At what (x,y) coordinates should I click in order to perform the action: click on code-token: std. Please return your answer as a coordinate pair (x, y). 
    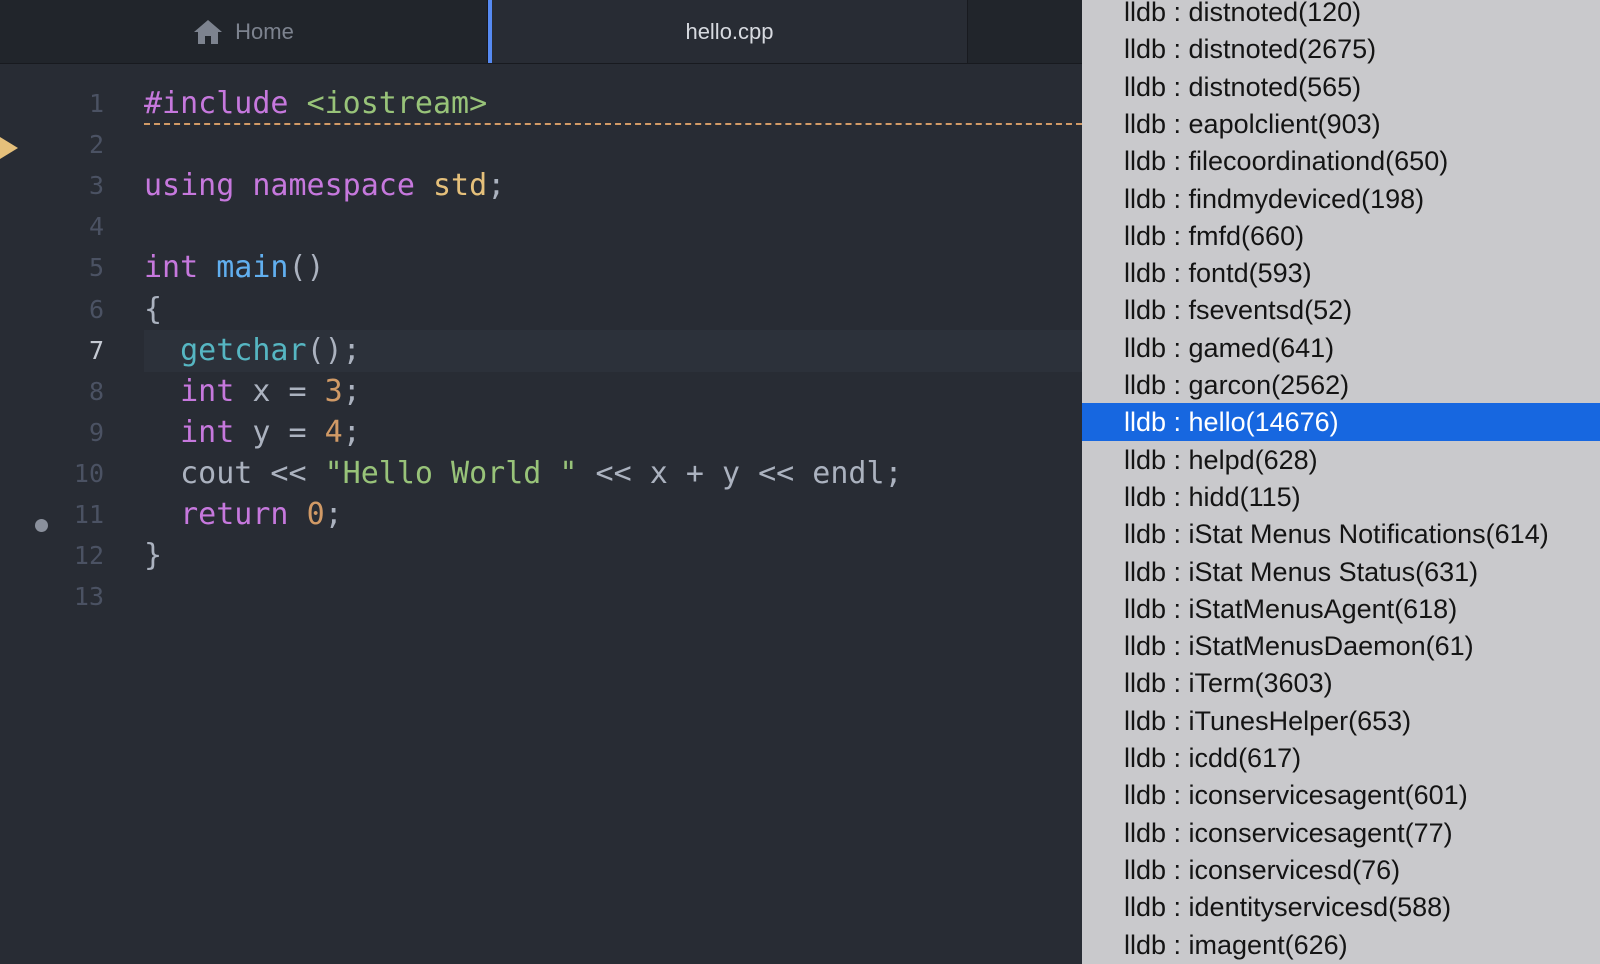
    Looking at the image, I should click on (460, 186).